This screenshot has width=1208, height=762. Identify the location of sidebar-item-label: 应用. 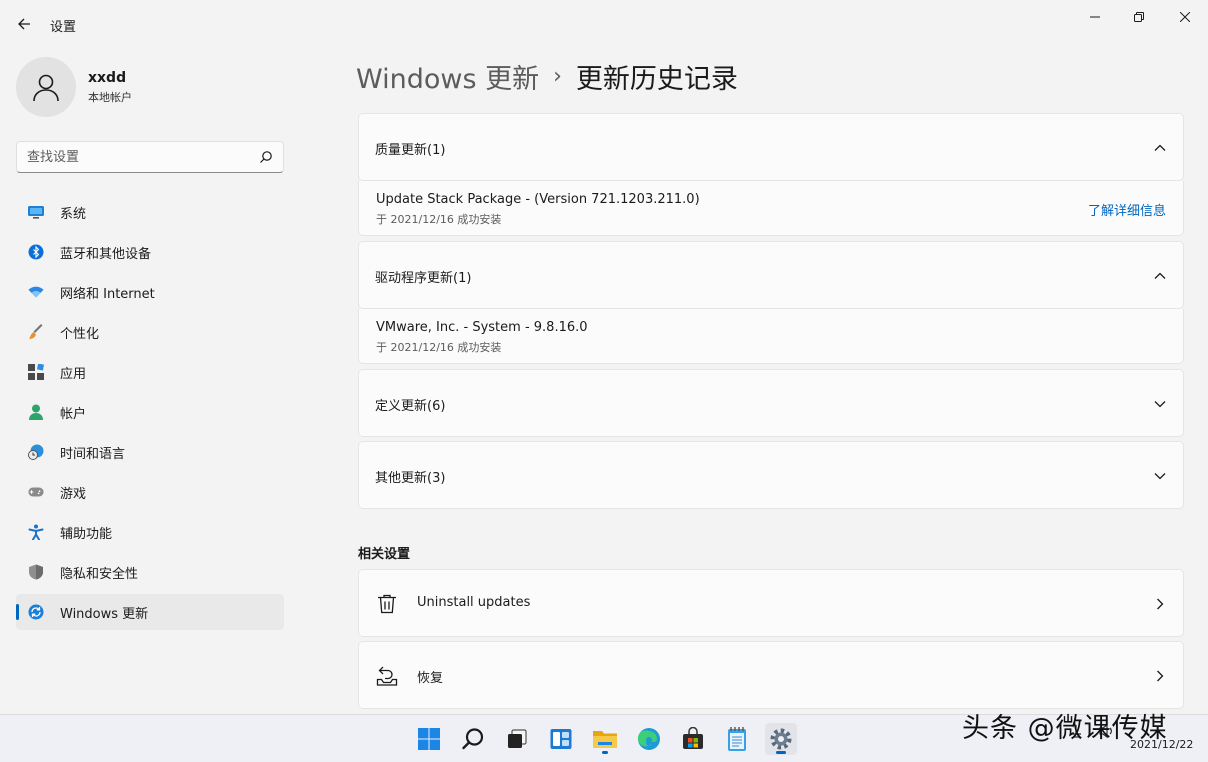
(73, 374).